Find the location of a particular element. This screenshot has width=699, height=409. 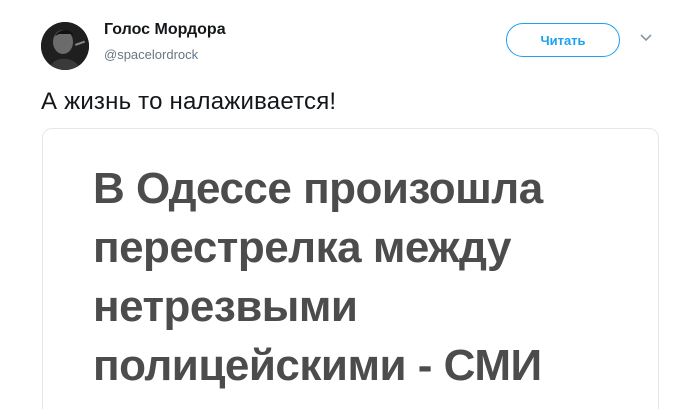

chevron-down-icon is located at coordinates (646, 38).